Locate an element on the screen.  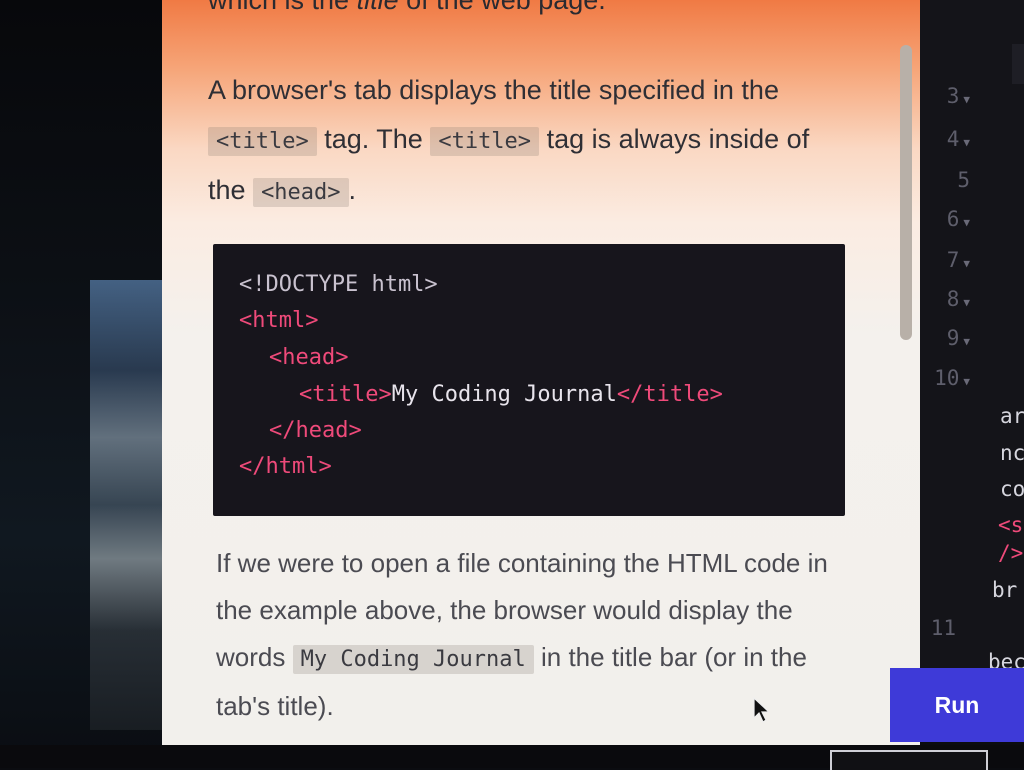
editor-text-fragment: br is located at coordinates (1005, 590).